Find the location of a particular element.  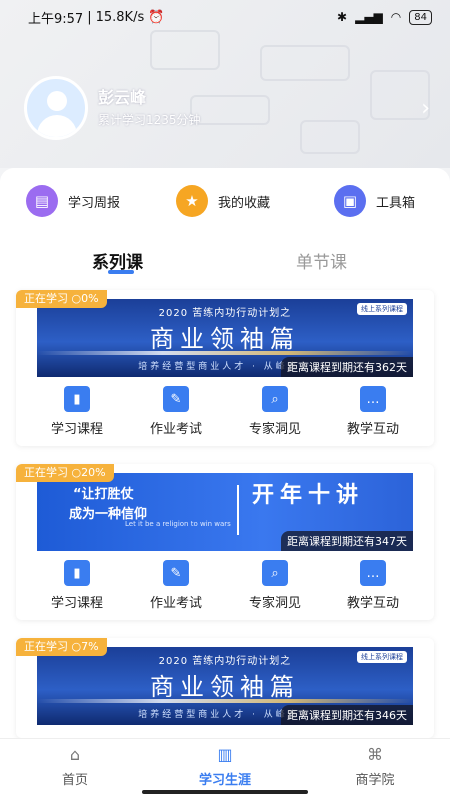

favorites-button: ★ 我的收藏 is located at coordinates (223, 201).